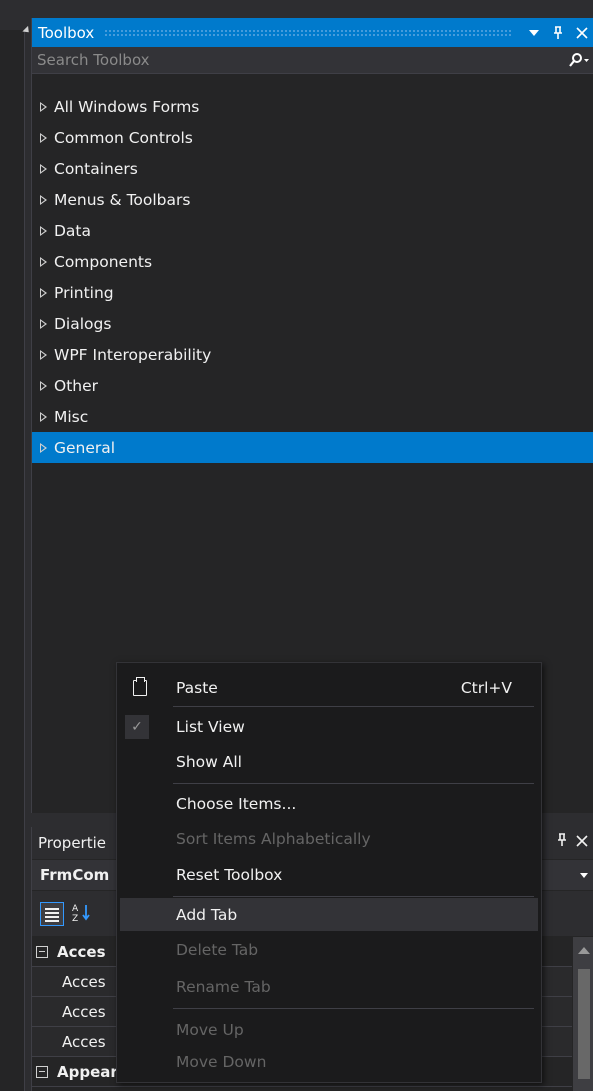 The image size is (593, 1091). What do you see at coordinates (96, 168) in the screenshot?
I see `tab-label: Containers` at bounding box center [96, 168].